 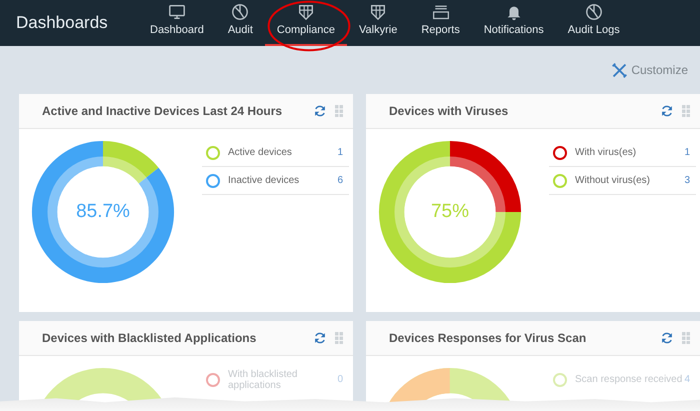 What do you see at coordinates (305, 23) in the screenshot?
I see `nav-tab: Compliance` at bounding box center [305, 23].